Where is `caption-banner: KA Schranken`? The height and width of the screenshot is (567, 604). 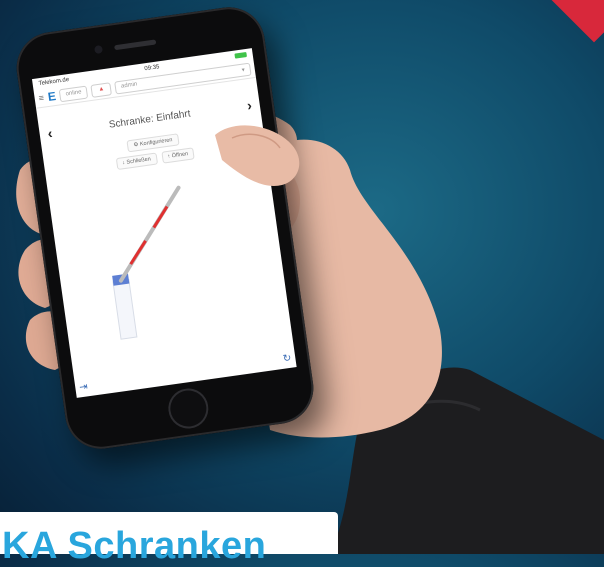
caption-banner: KA Schranken is located at coordinates (169, 539).